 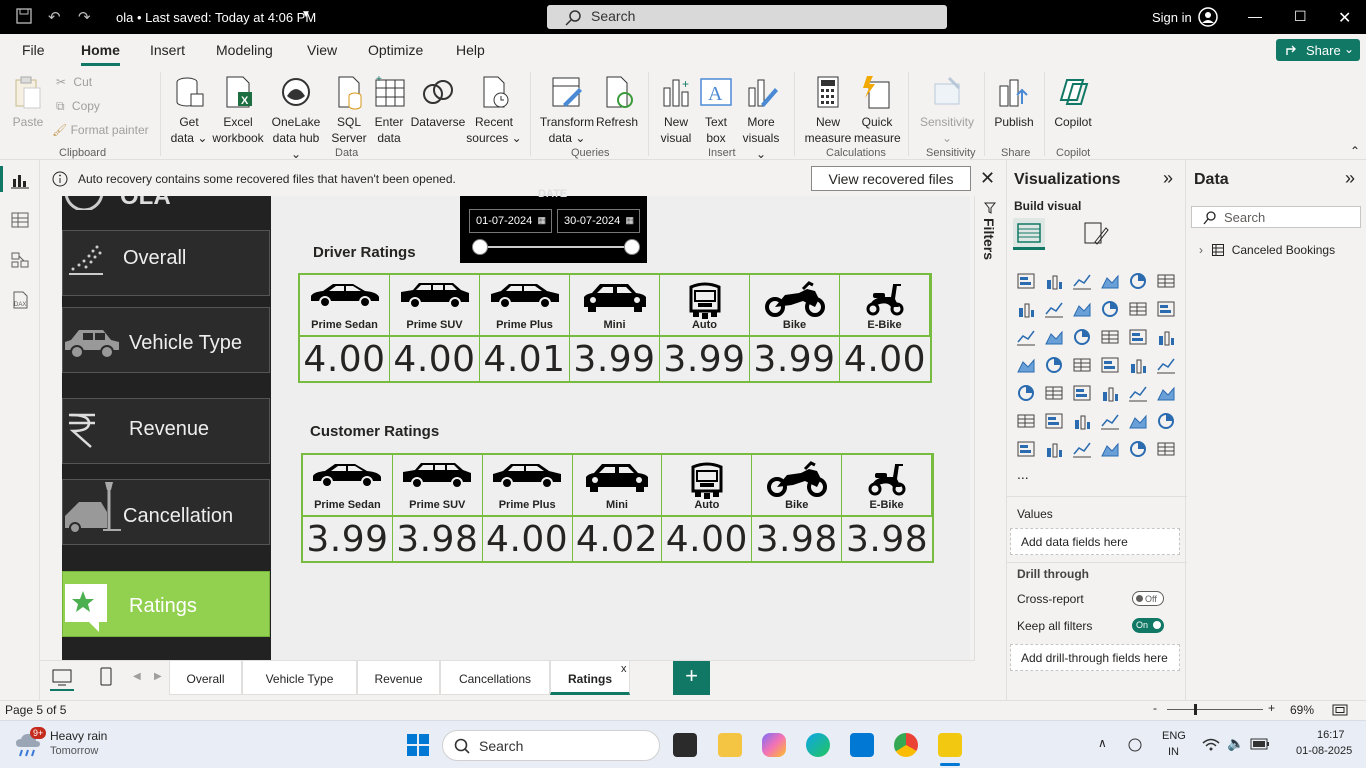 I want to click on windows-start-icon, so click(x=418, y=745).